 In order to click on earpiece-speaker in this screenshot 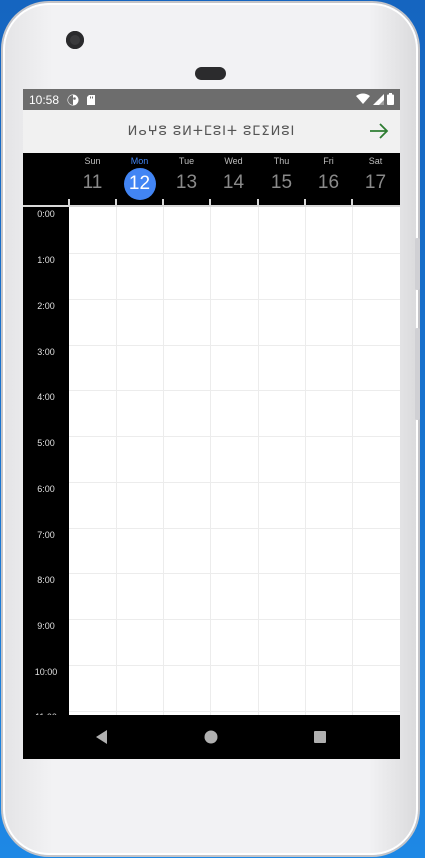, I will do `click(210, 73)`.